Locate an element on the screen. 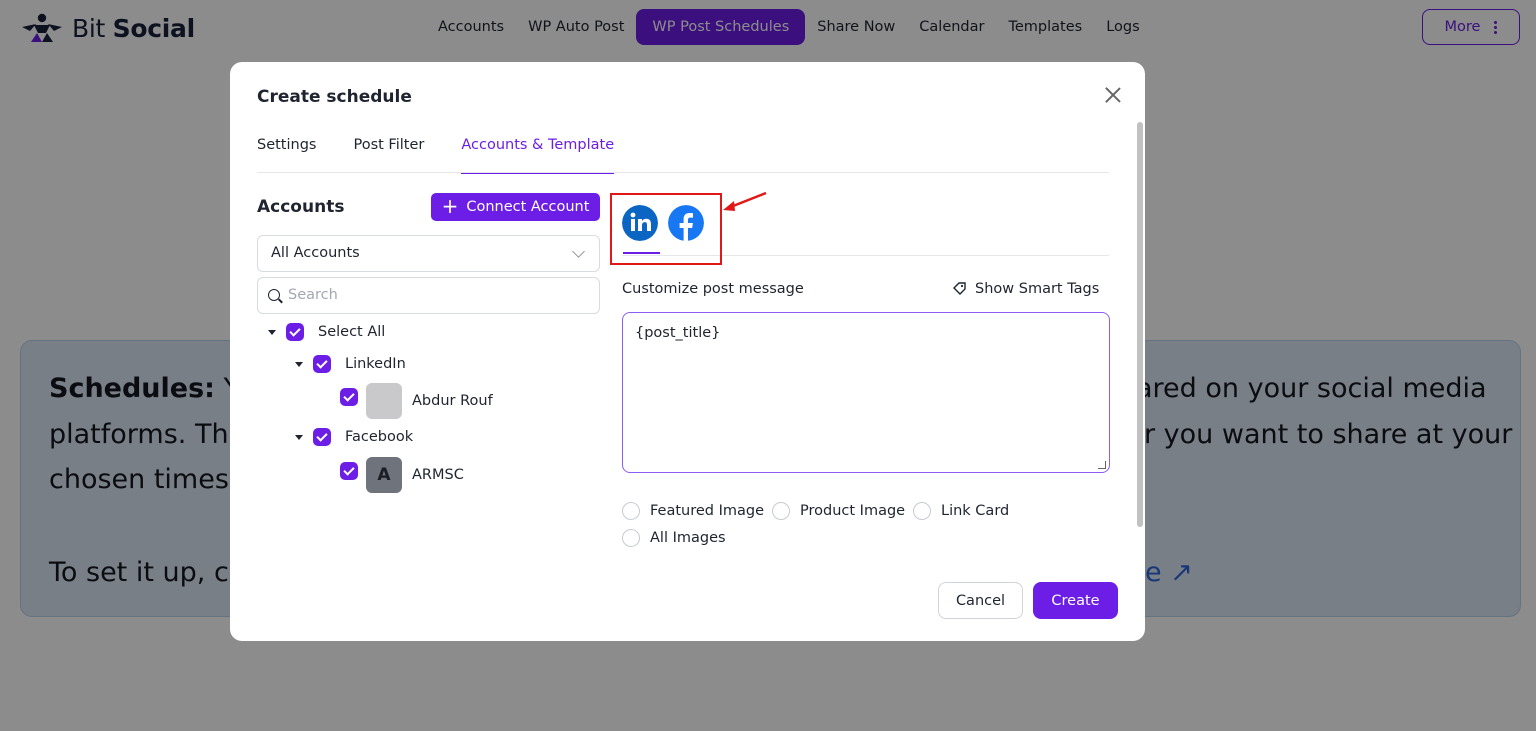 The width and height of the screenshot is (1536, 731). tree-select-all: Select All is located at coordinates (326, 332).